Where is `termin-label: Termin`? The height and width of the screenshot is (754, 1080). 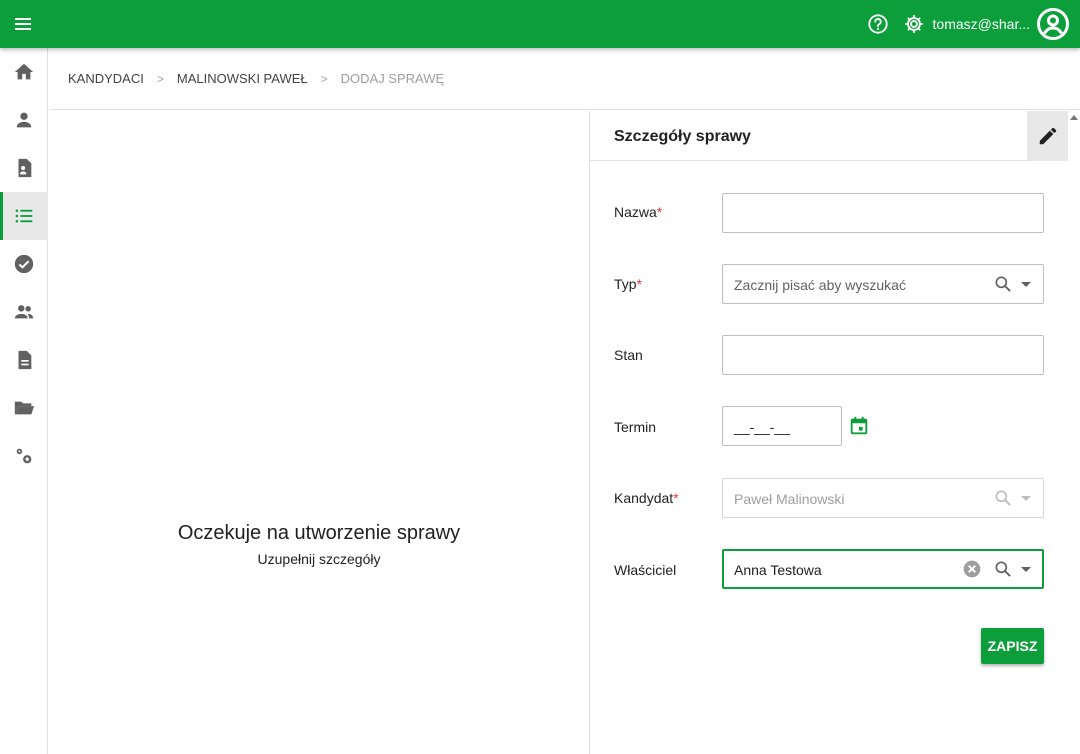
termin-label: Termin is located at coordinates (635, 427).